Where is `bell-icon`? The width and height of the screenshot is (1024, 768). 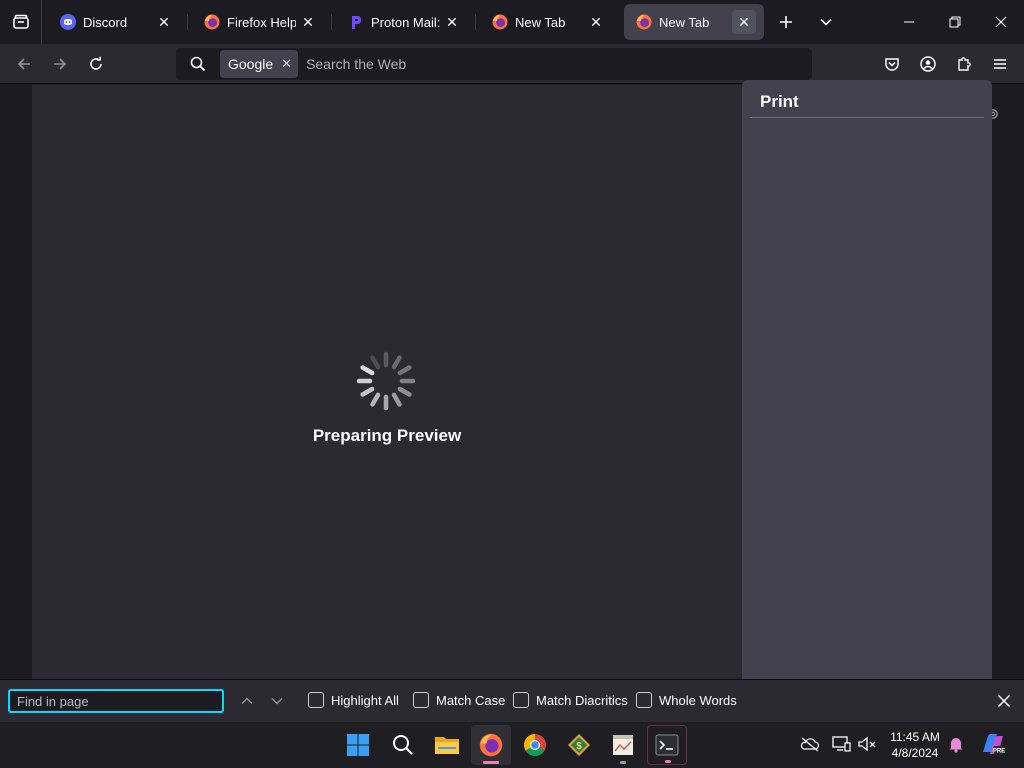
bell-icon is located at coordinates (956, 745).